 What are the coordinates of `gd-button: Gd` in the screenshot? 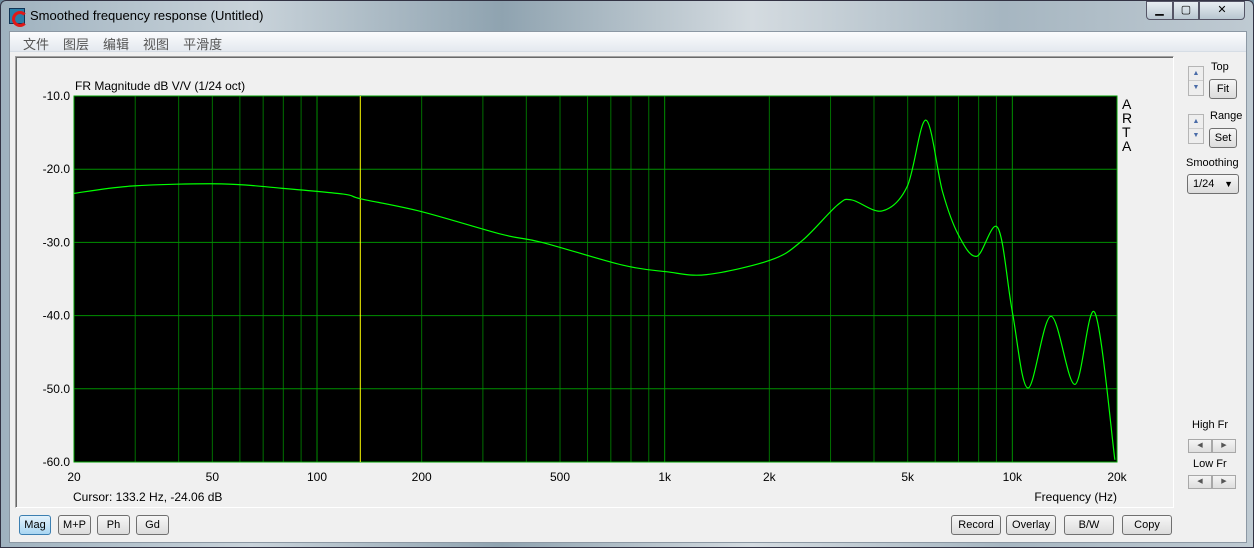 It's located at (152, 525).